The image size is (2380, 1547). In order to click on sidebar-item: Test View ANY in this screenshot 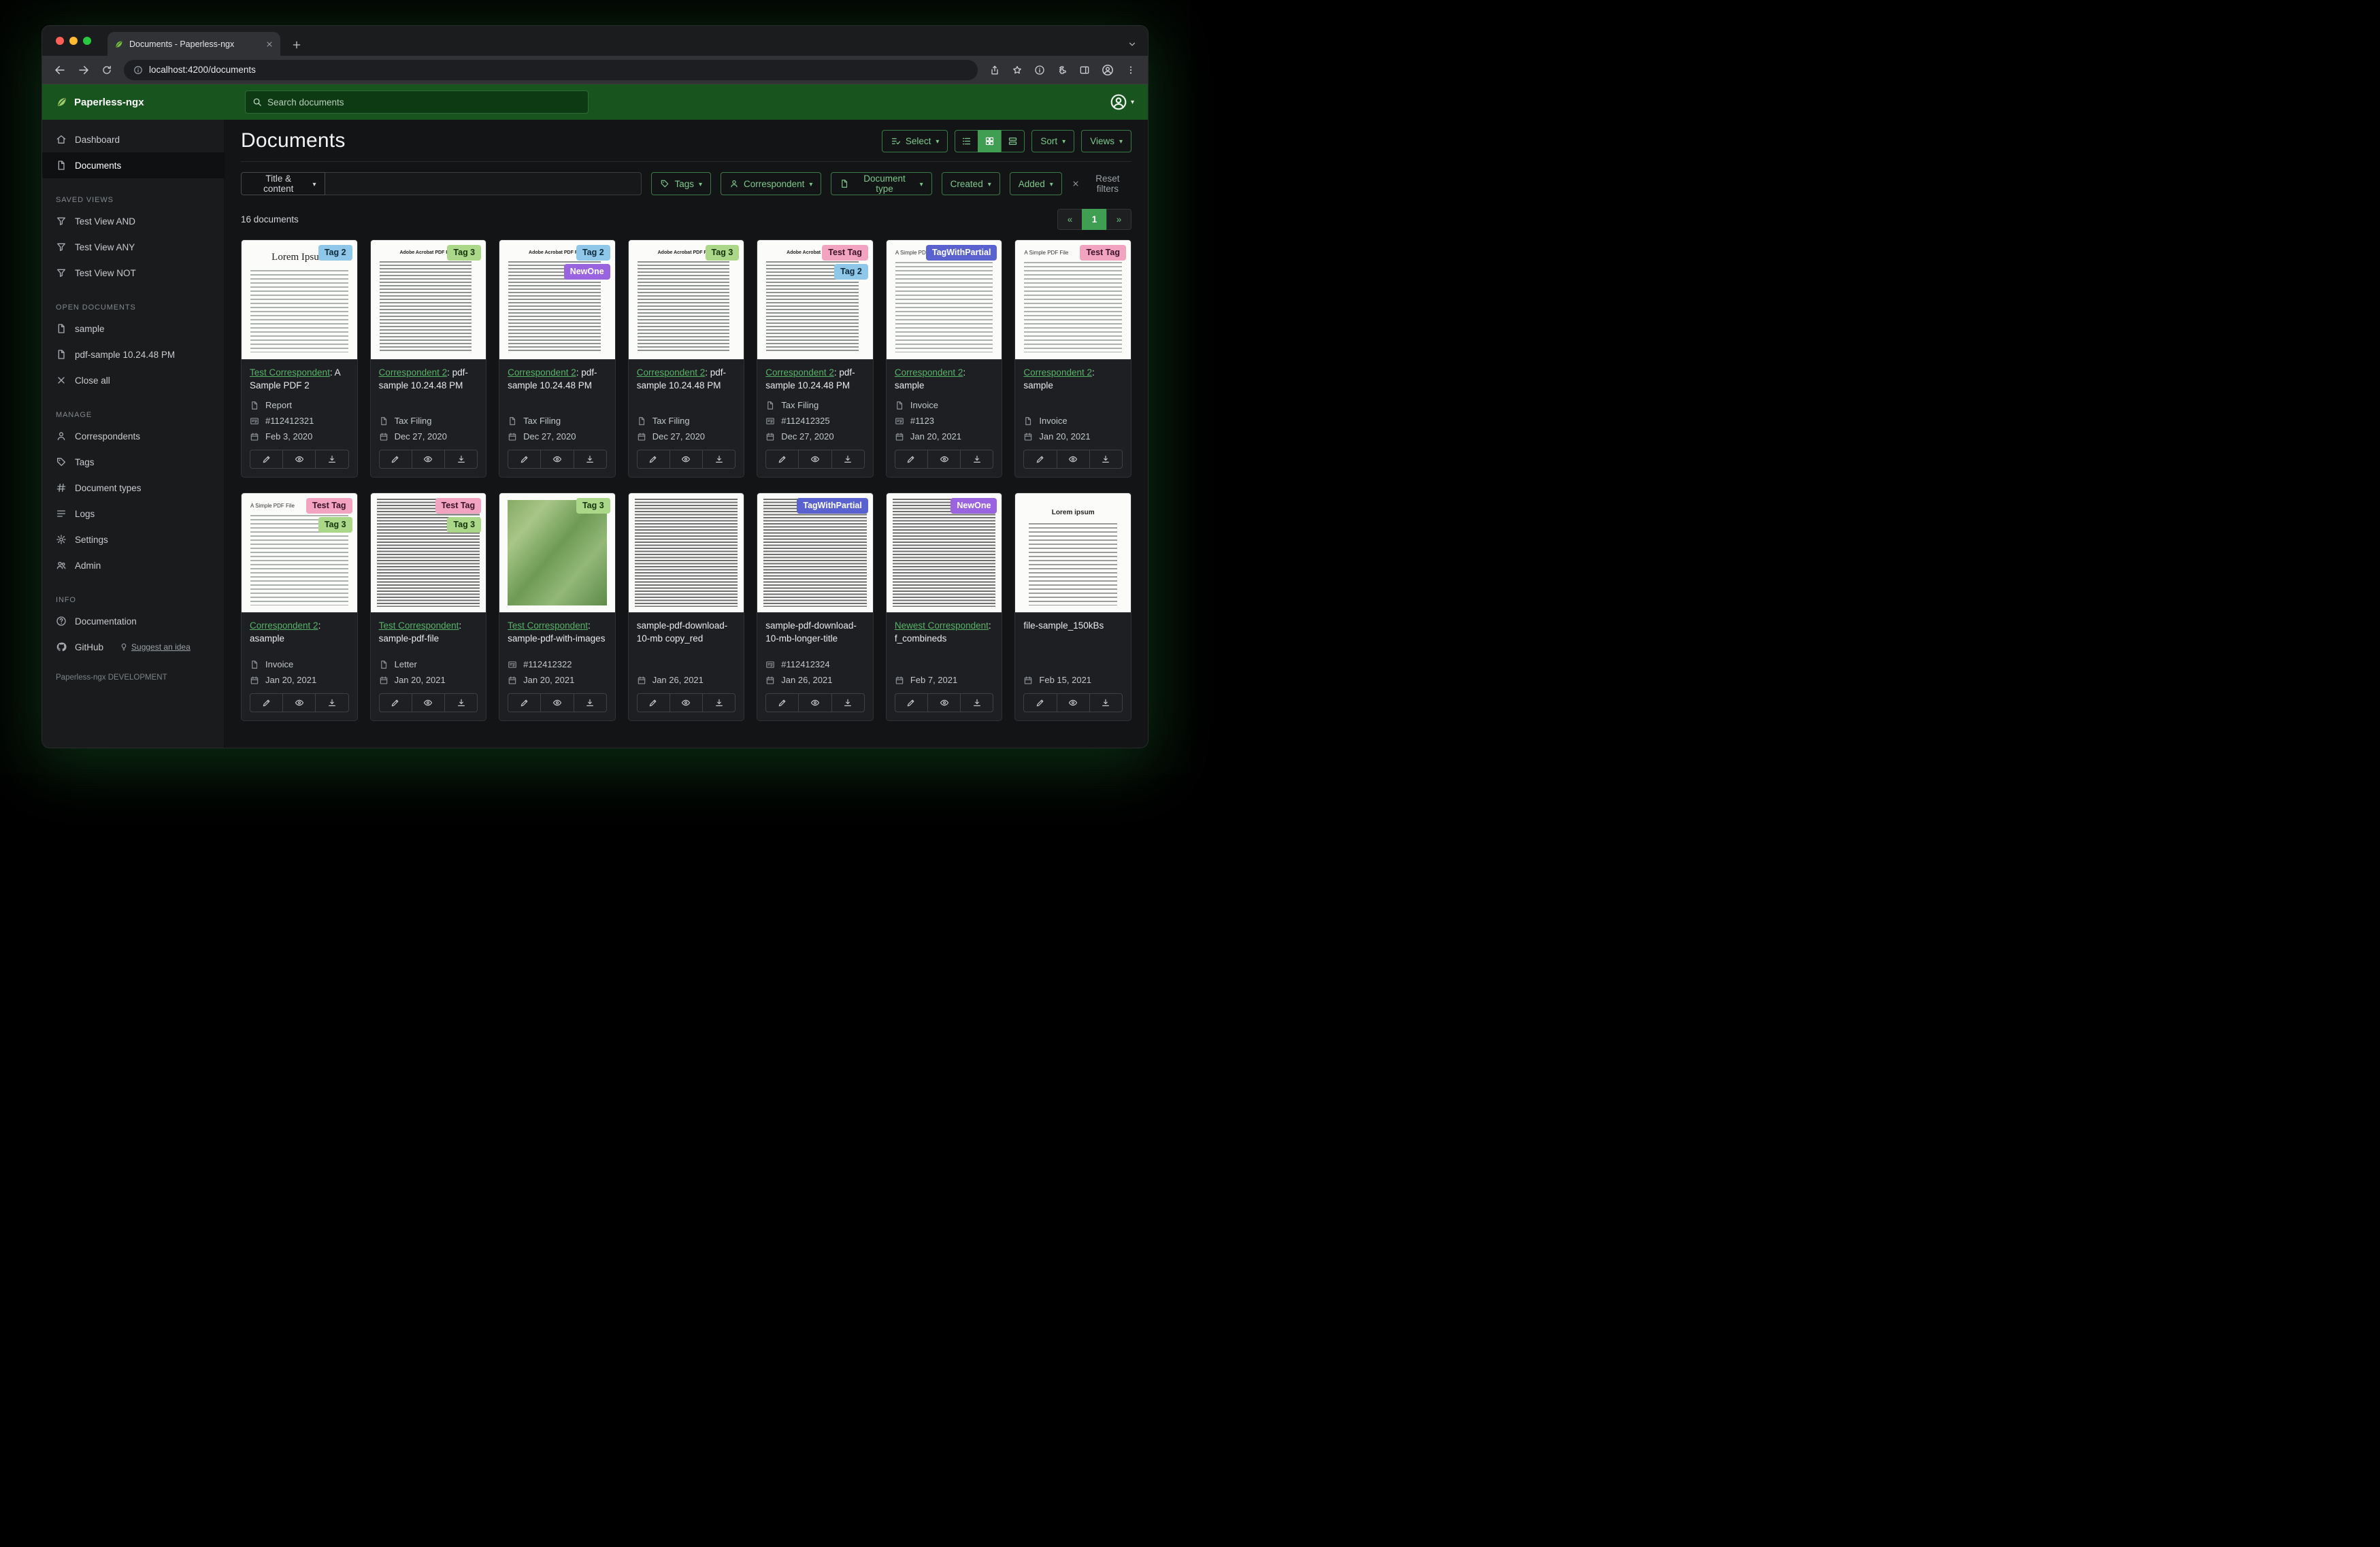, I will do `click(133, 247)`.